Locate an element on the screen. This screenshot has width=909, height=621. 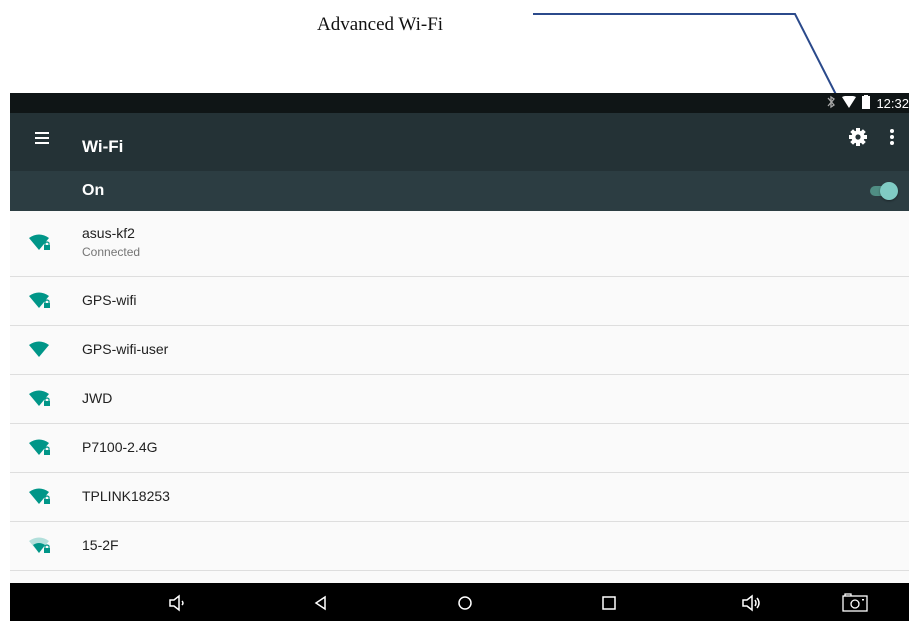
page-title: Wi-Fi is located at coordinates (103, 146).